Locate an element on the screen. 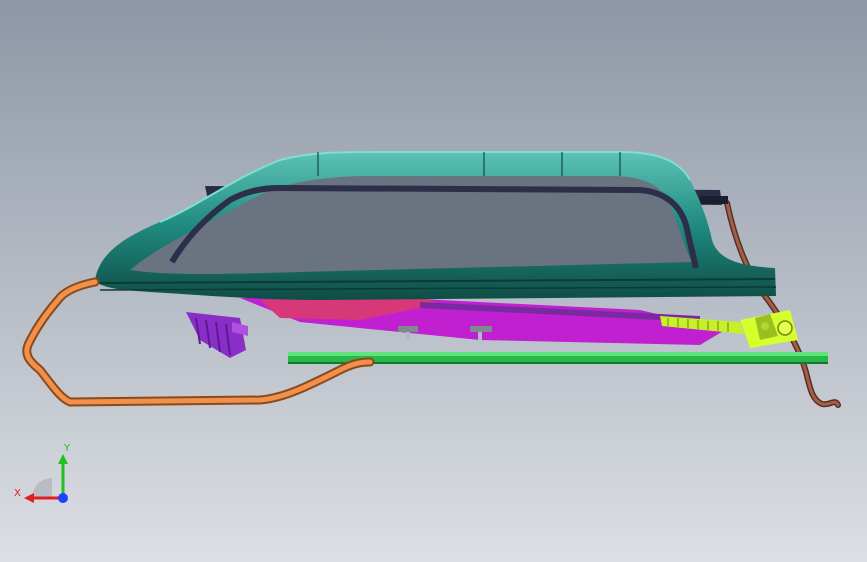  y-axis-arrowhead is located at coordinates (63, 459).